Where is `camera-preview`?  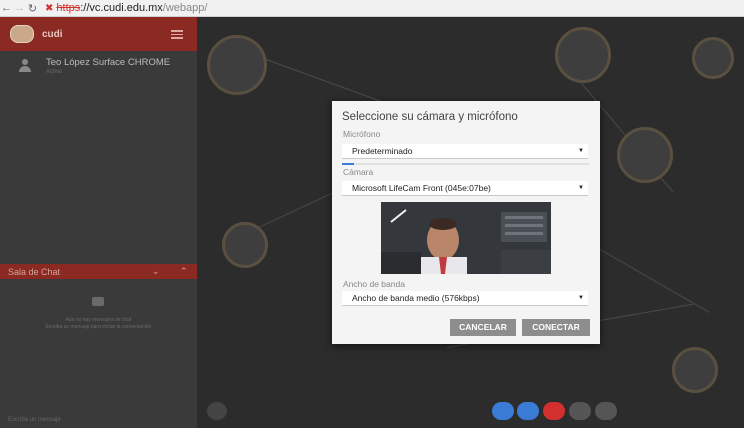
camera-preview is located at coordinates (466, 238).